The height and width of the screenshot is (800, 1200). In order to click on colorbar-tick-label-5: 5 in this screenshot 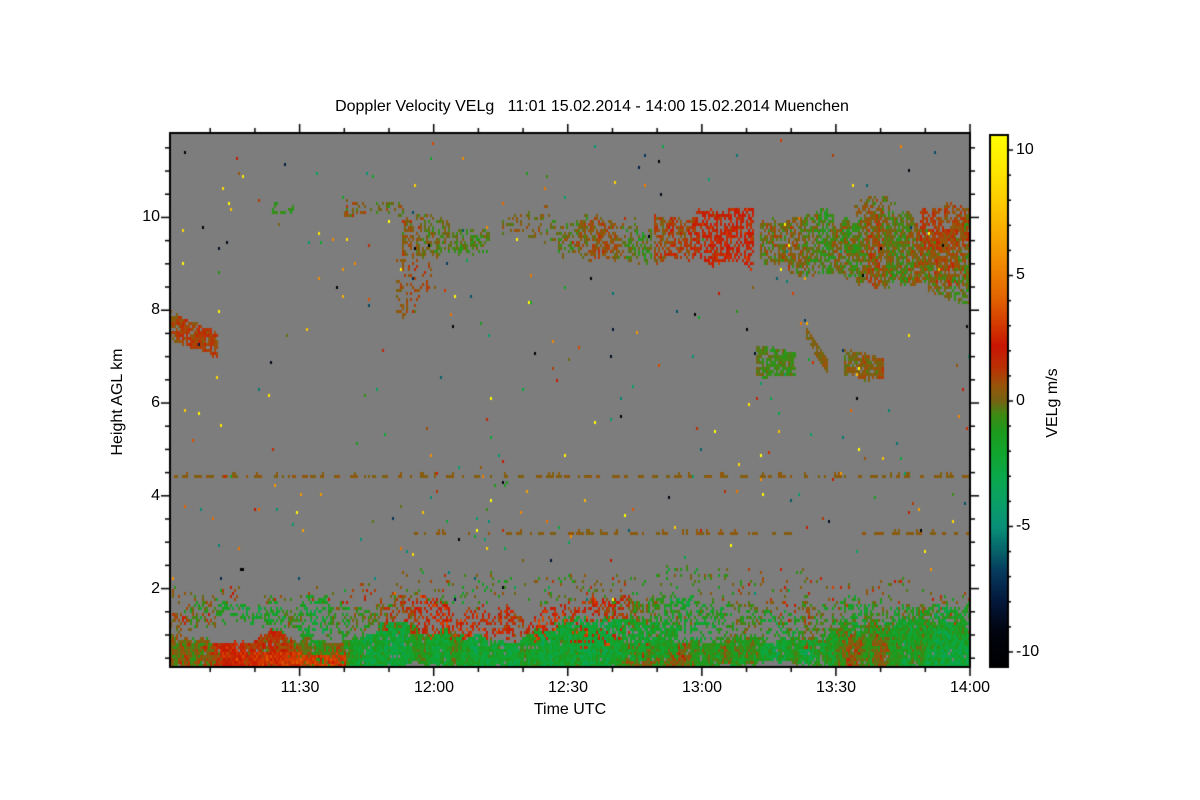, I will do `click(1020, 274)`.